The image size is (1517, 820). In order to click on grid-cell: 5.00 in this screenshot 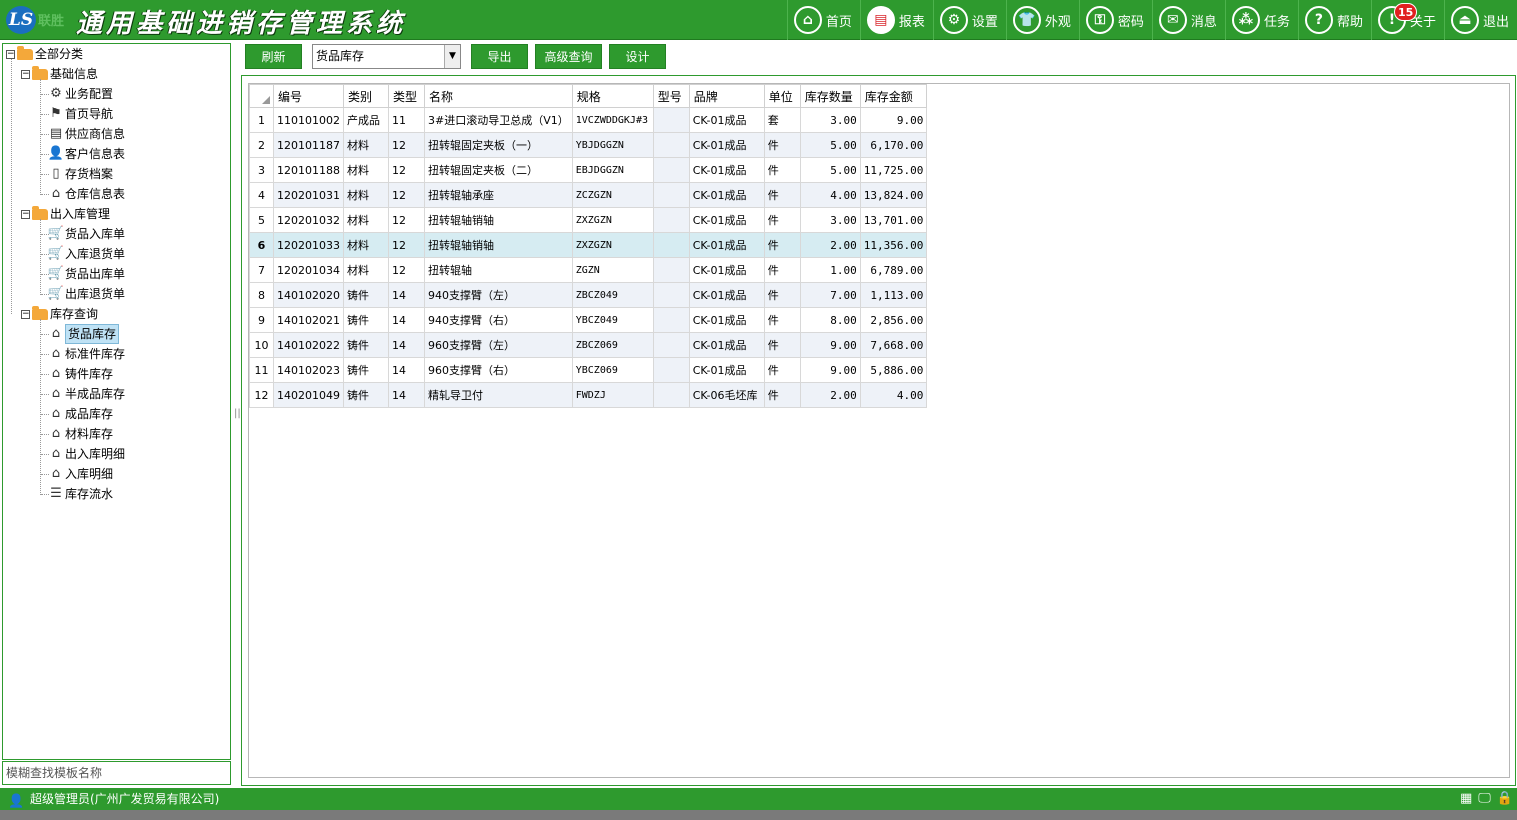, I will do `click(830, 145)`.